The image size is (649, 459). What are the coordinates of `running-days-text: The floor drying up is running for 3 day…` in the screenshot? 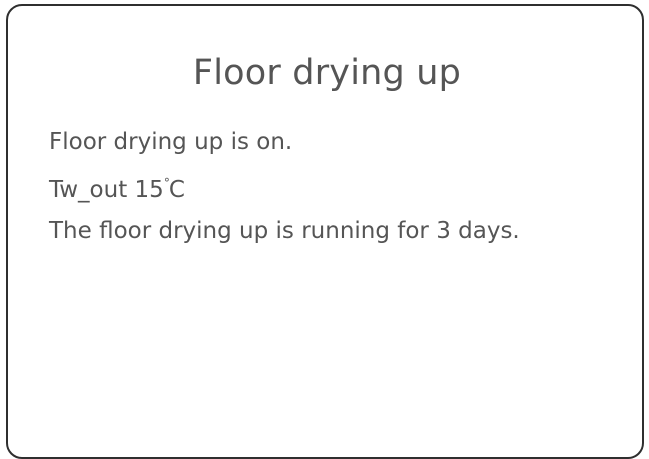 It's located at (284, 231).